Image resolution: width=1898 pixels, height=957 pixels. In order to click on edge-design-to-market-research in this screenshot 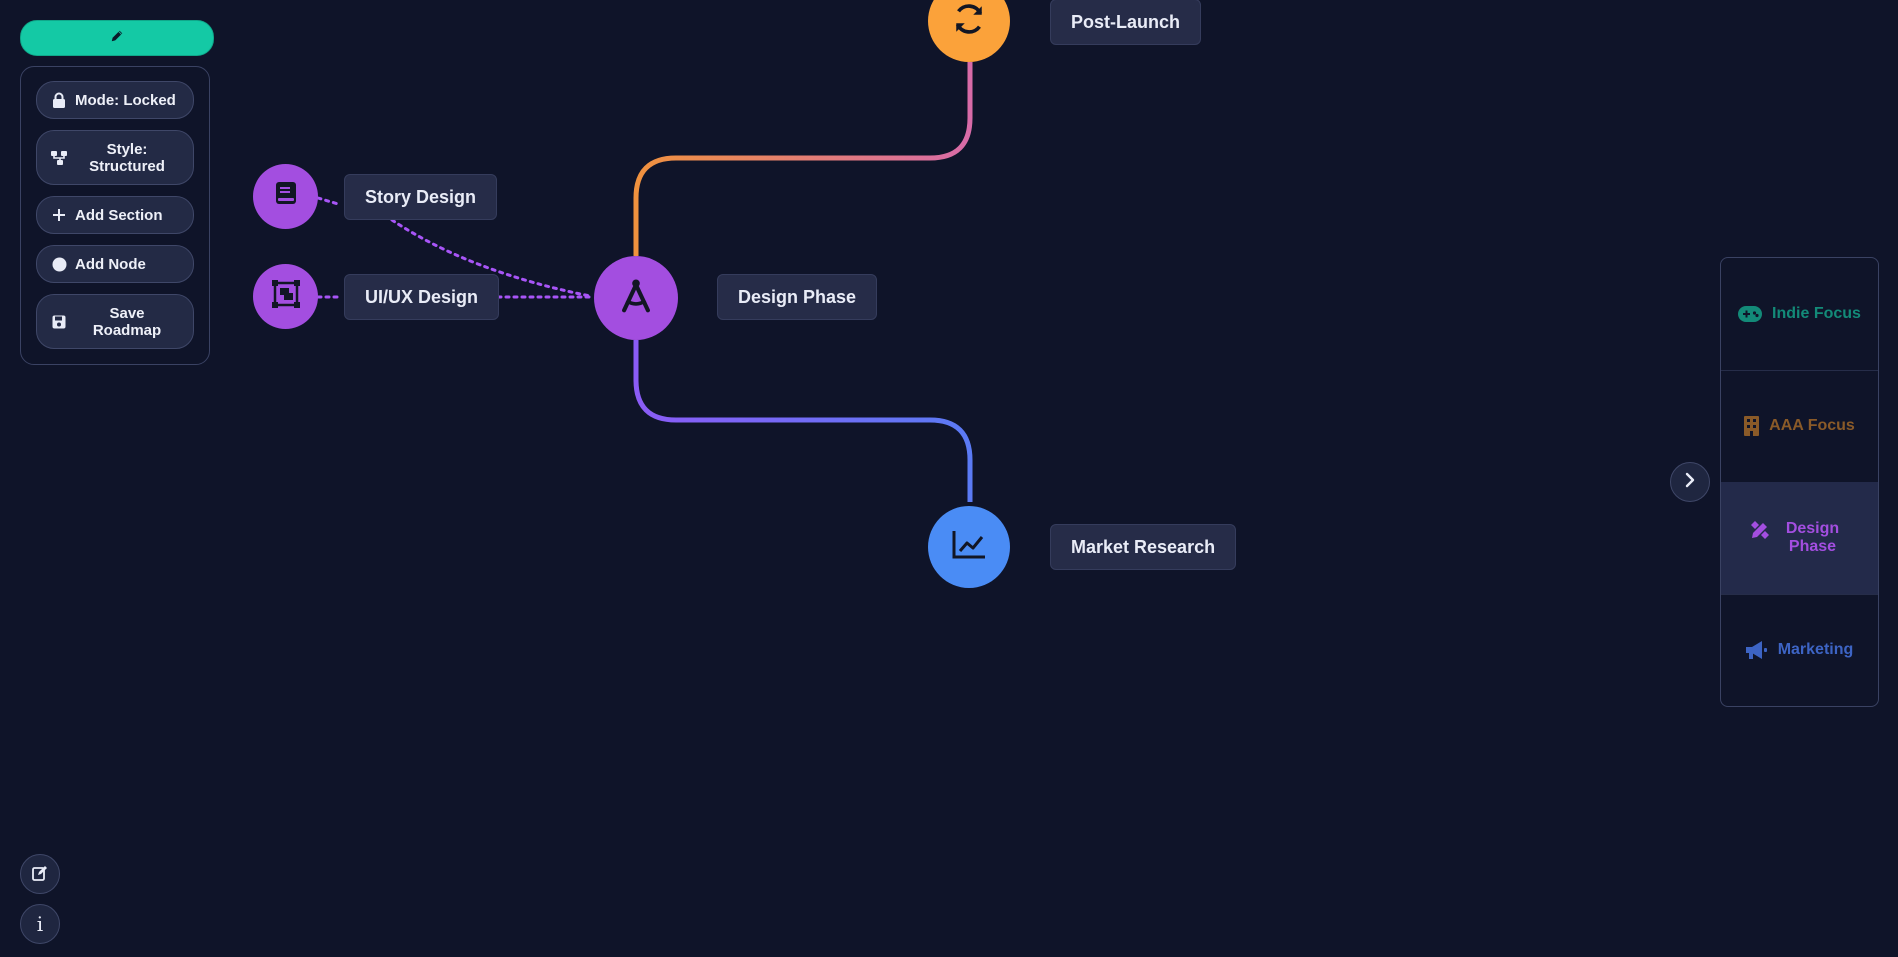, I will do `click(803, 421)`.